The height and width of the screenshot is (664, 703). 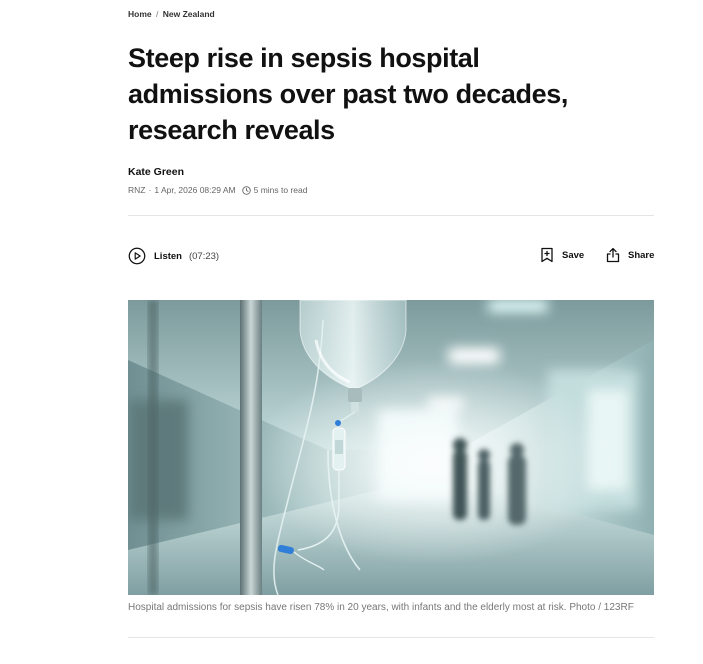 What do you see at coordinates (137, 190) in the screenshot?
I see `source-label: RNZ` at bounding box center [137, 190].